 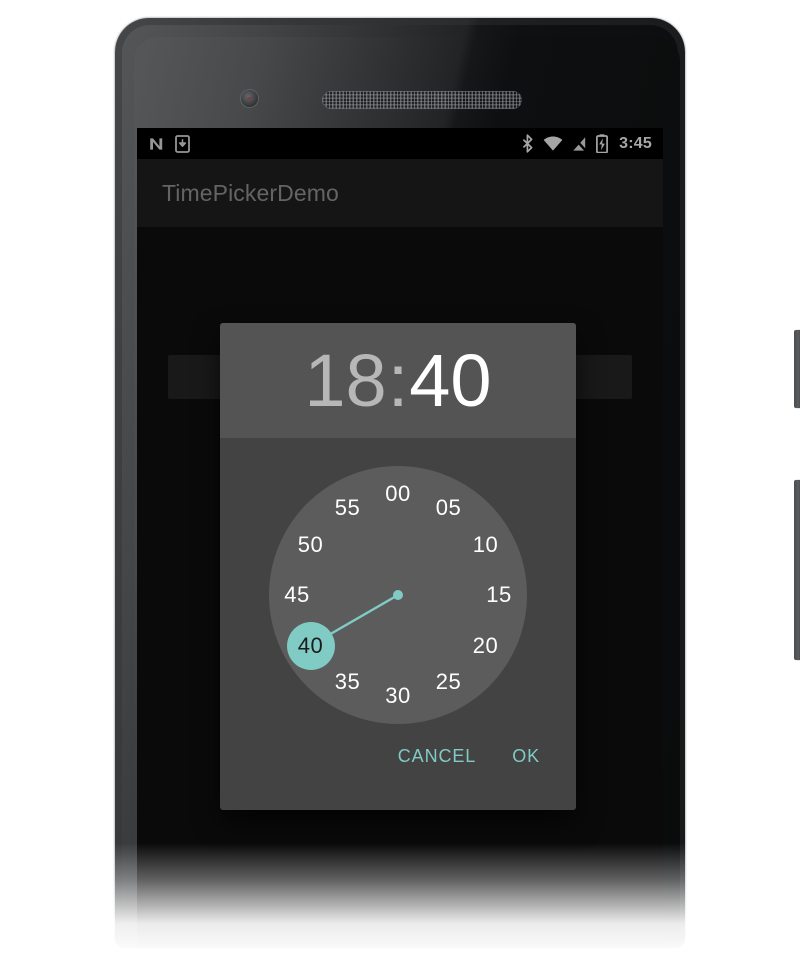 I want to click on clock-number-00: 00, so click(x=398, y=494).